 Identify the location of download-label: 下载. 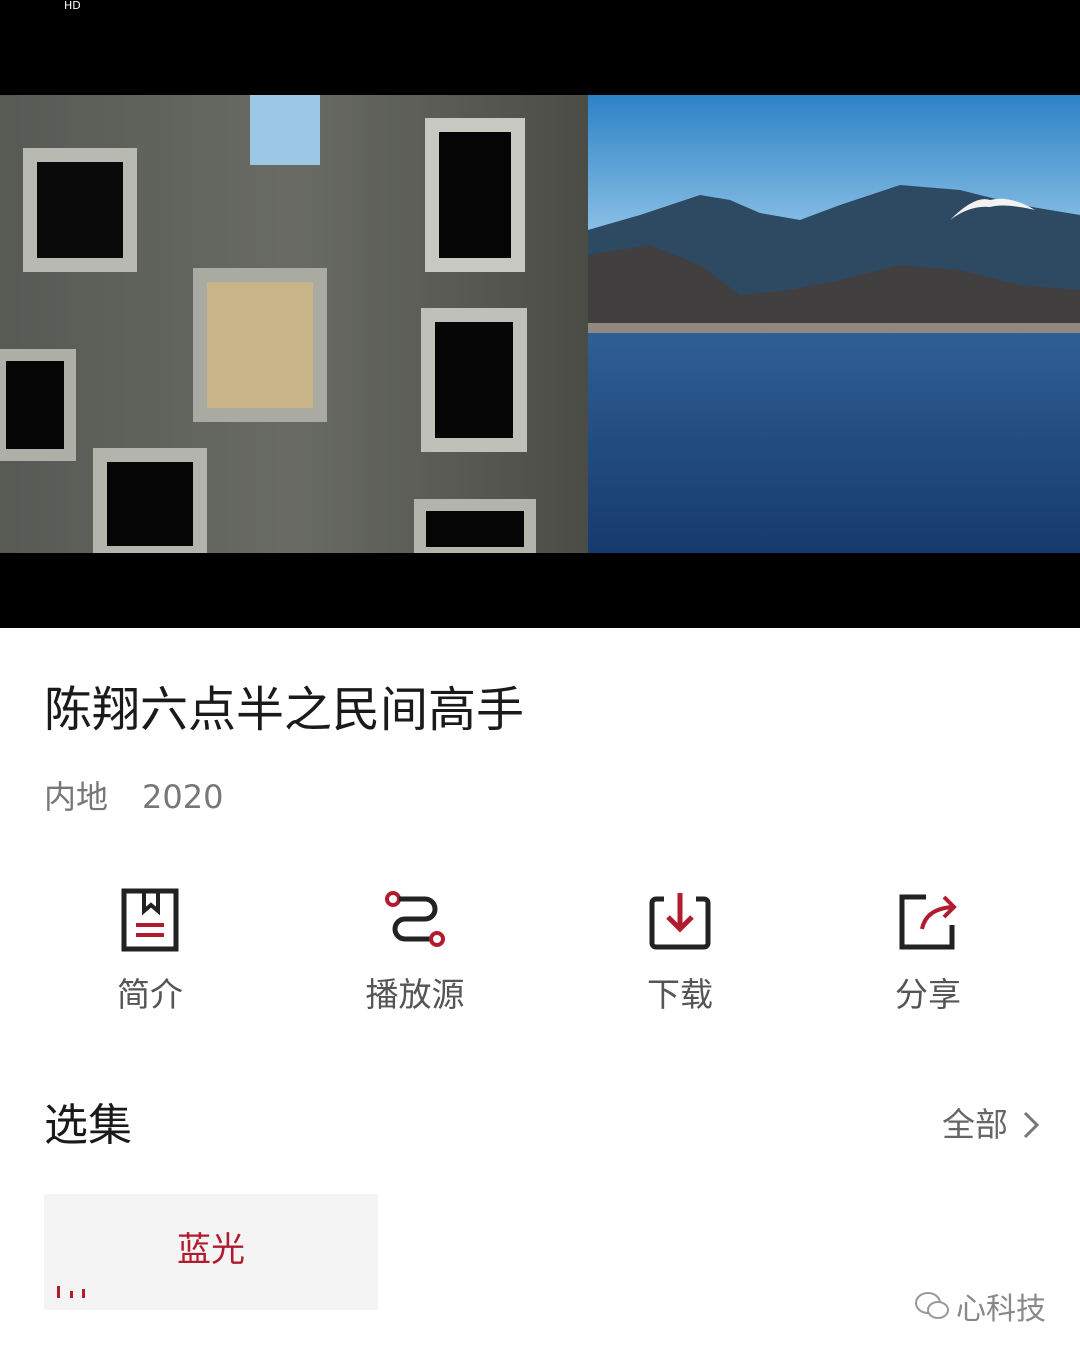
(680, 994).